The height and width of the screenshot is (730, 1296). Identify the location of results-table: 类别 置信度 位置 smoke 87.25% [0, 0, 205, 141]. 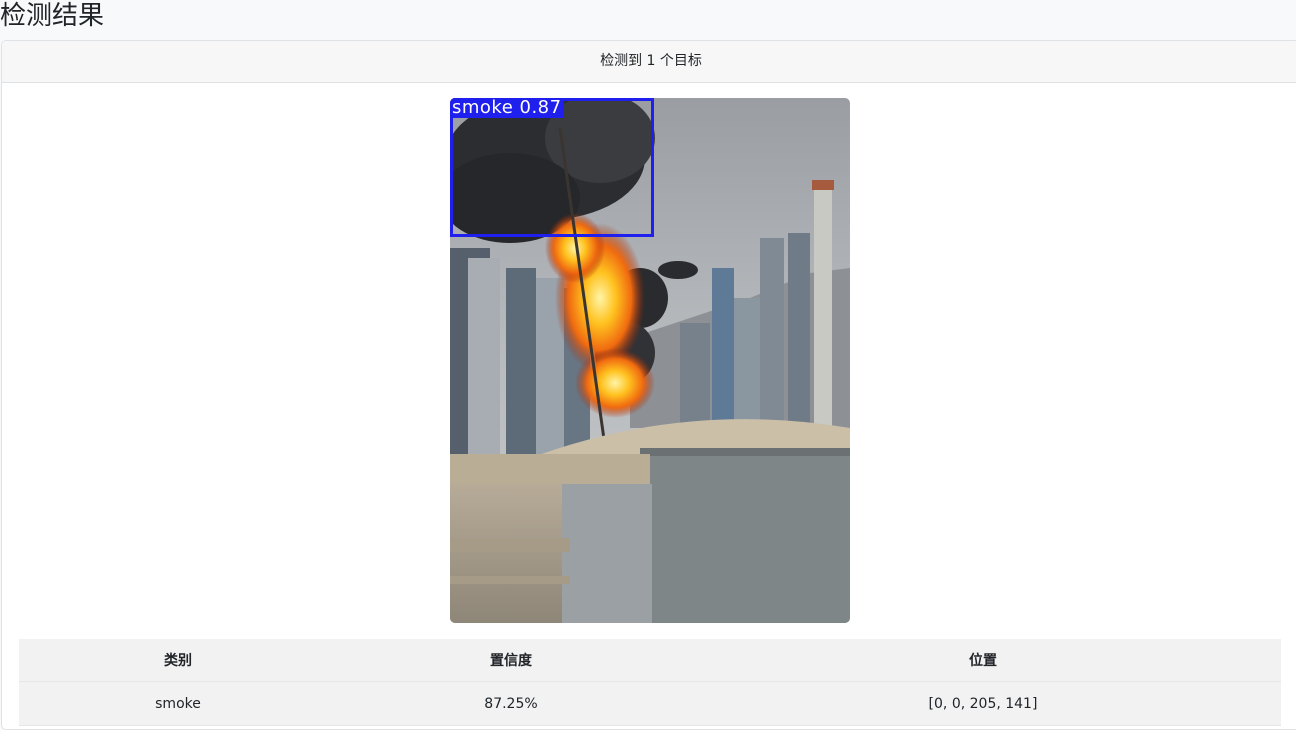
(650, 682).